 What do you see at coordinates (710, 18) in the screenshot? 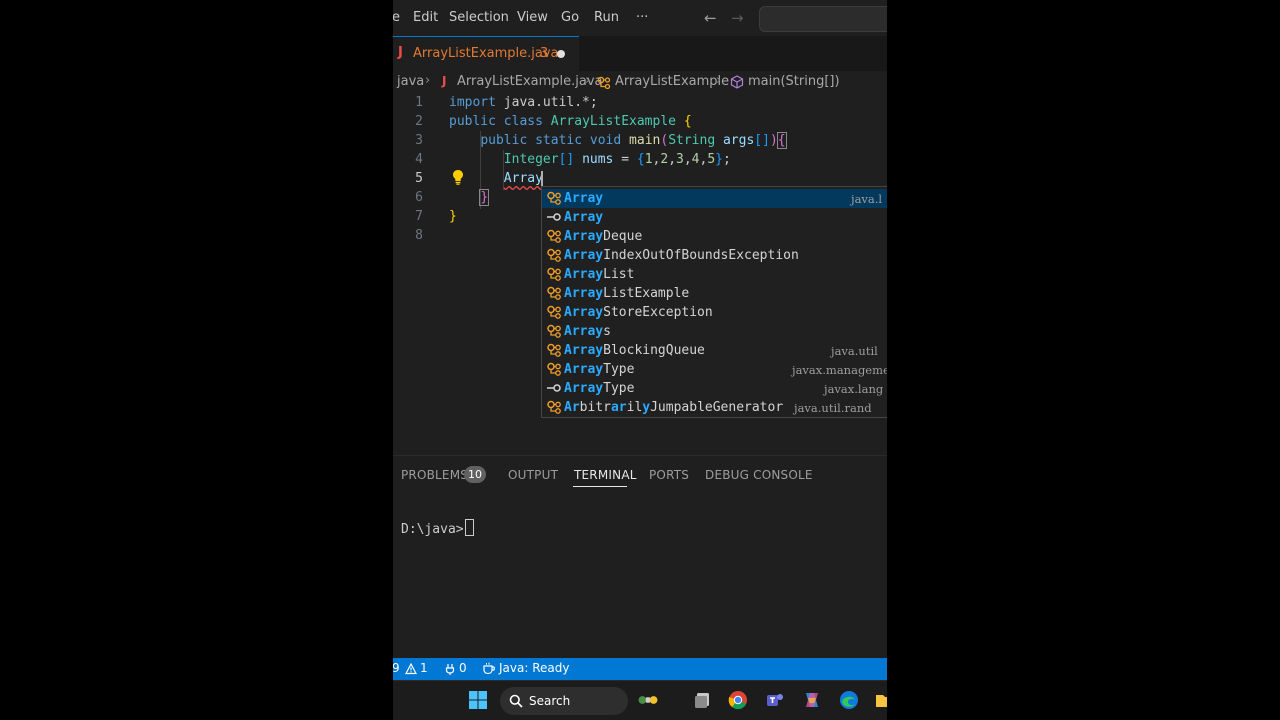
I see `back-arrow-icon: ←` at bounding box center [710, 18].